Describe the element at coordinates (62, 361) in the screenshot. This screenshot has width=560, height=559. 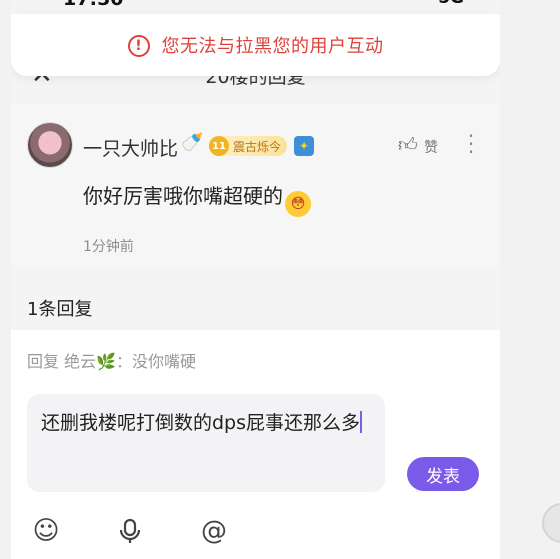
I see `reply-prefix: 回复 绝云` at that location.